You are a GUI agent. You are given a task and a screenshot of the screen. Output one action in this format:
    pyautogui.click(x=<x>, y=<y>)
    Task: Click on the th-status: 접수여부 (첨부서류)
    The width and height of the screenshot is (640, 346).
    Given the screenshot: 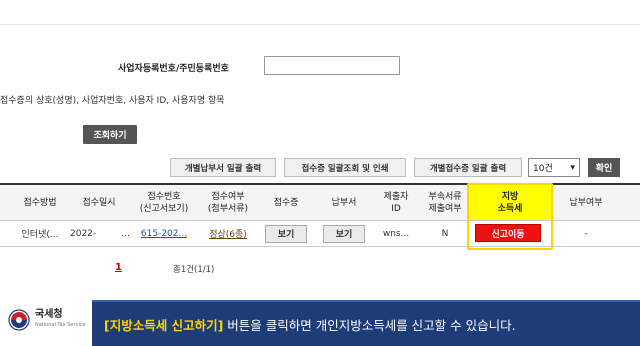 What is the action you would take?
    pyautogui.click(x=228, y=202)
    